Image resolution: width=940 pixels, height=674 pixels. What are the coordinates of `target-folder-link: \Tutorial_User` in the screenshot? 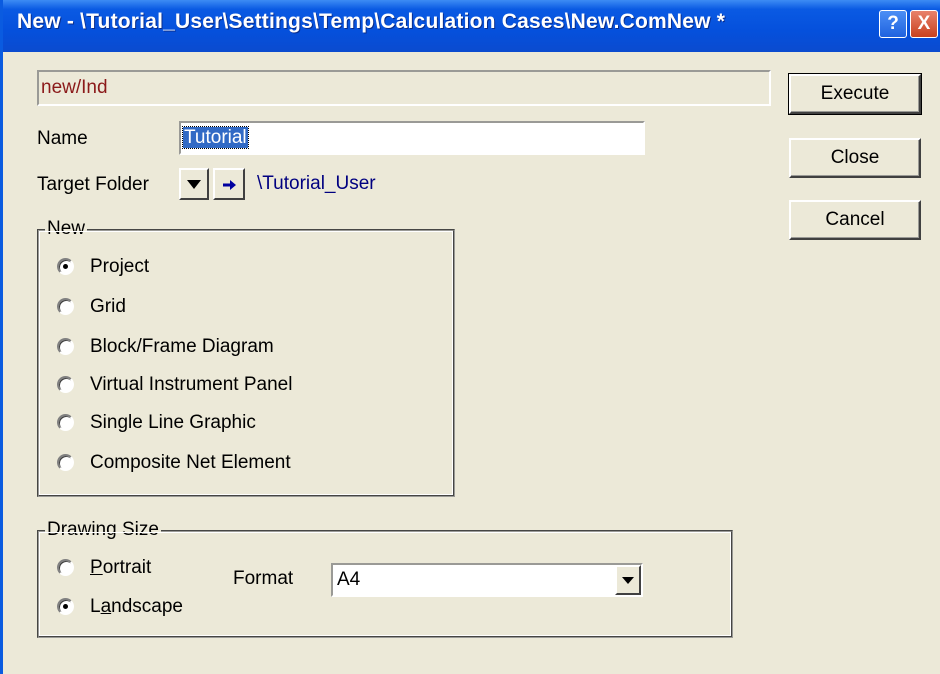 It's located at (316, 184).